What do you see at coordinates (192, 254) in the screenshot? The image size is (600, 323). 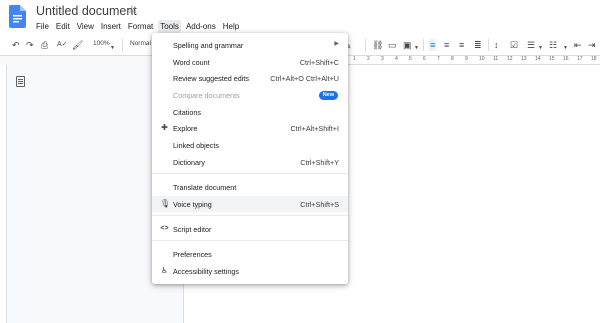 I see `menu-item-label: Preferences` at bounding box center [192, 254].